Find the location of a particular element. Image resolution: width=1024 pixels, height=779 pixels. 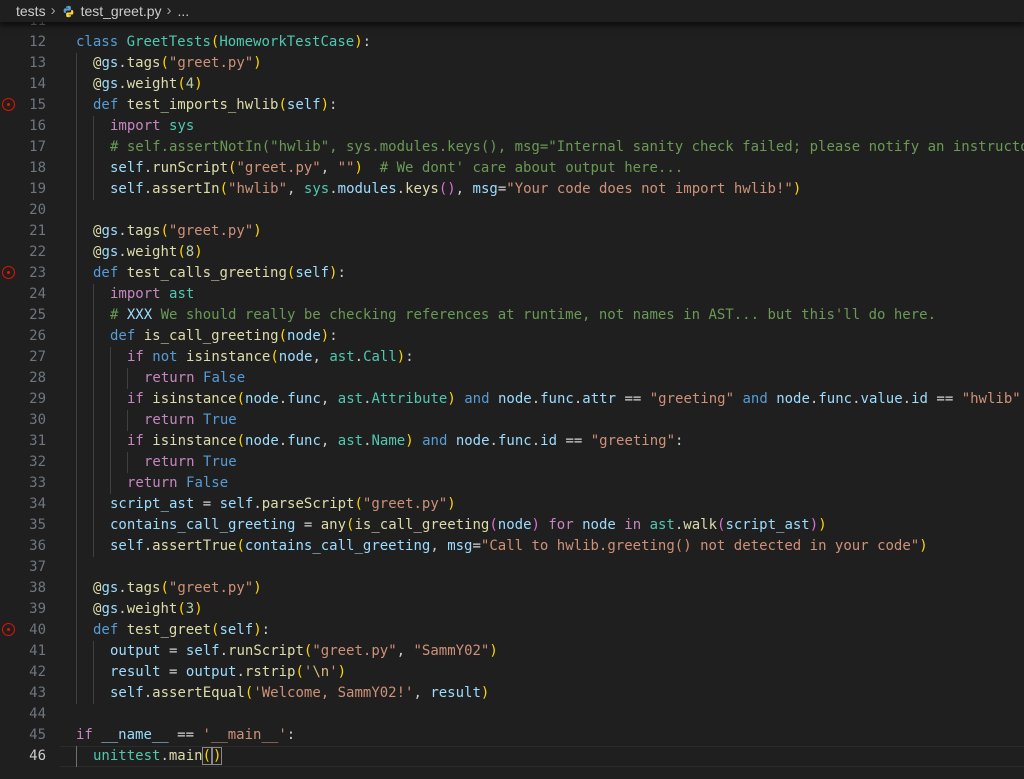

code-token: runScript is located at coordinates (190, 168).